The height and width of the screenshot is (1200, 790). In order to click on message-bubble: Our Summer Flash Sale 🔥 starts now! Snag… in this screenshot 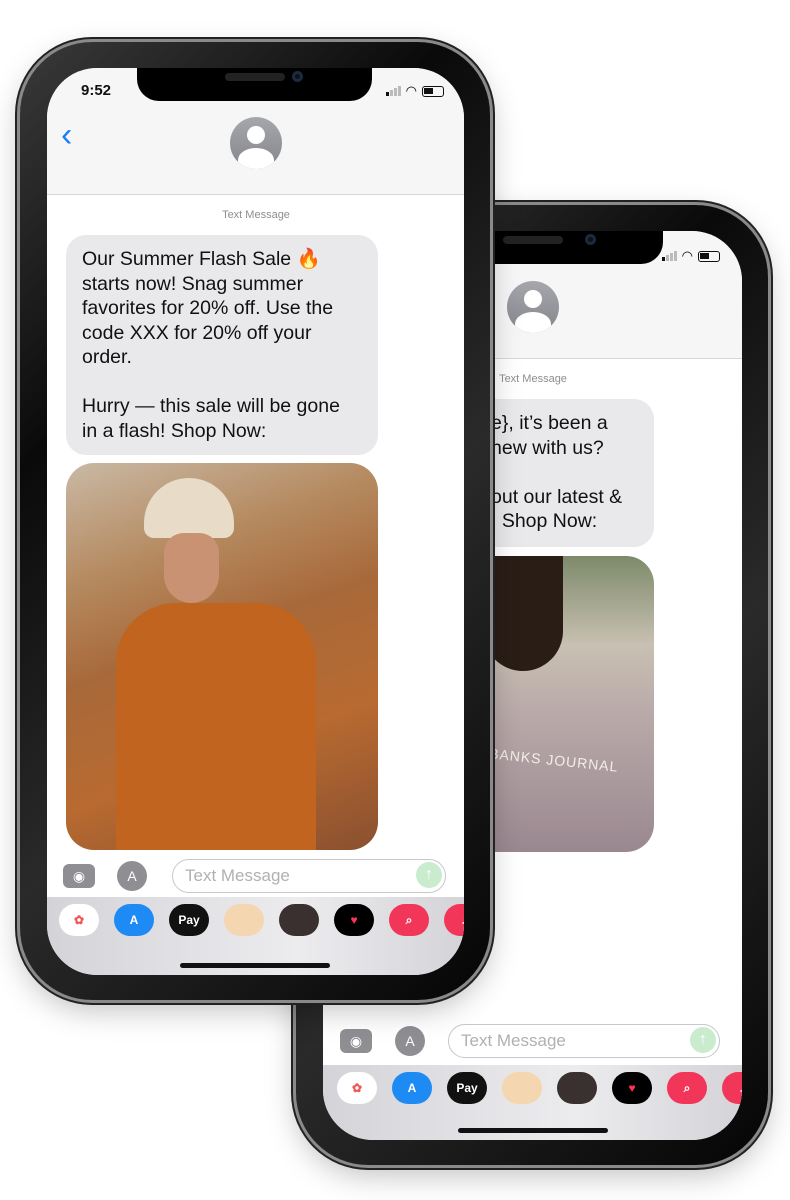, I will do `click(222, 345)`.